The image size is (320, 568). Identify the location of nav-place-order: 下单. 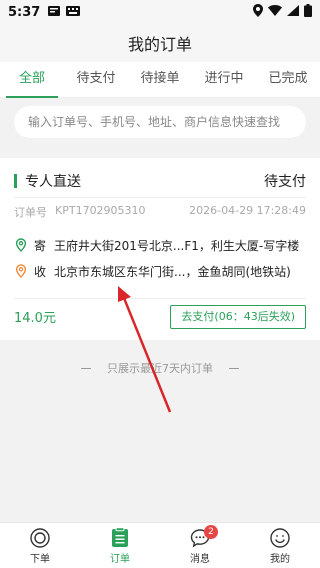
(40, 545).